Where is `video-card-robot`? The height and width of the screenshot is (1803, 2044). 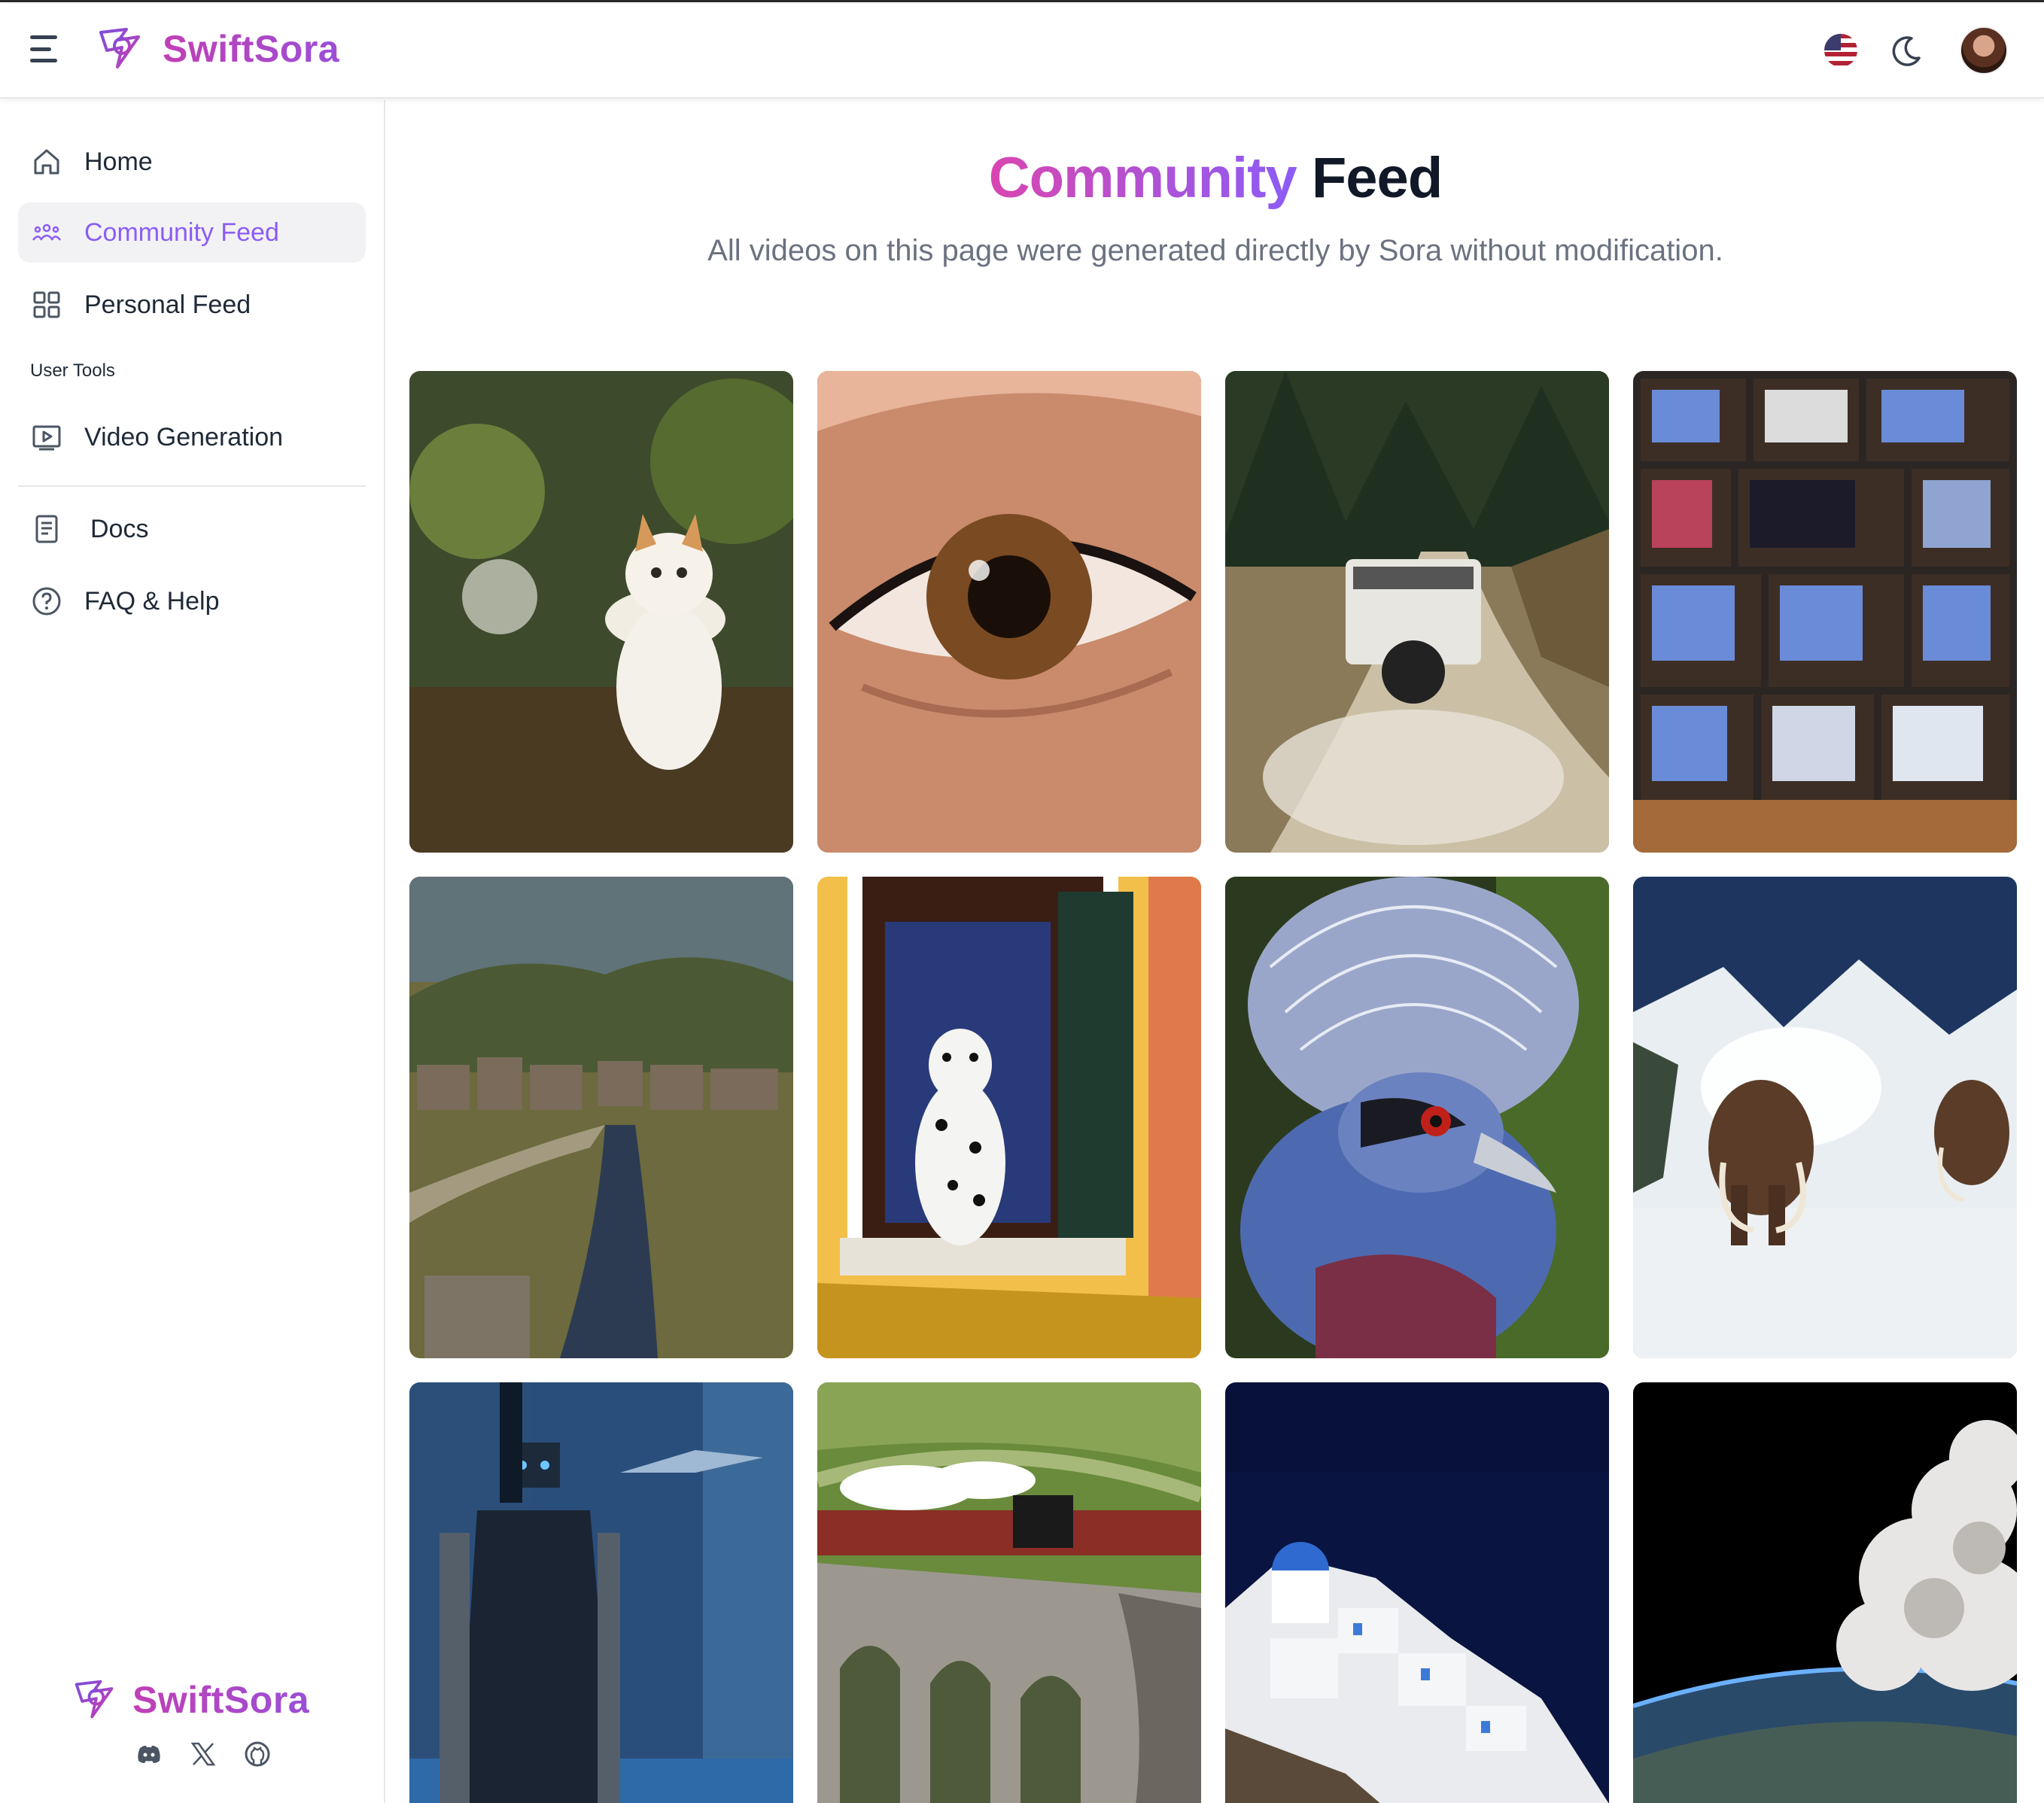 video-card-robot is located at coordinates (601, 1592).